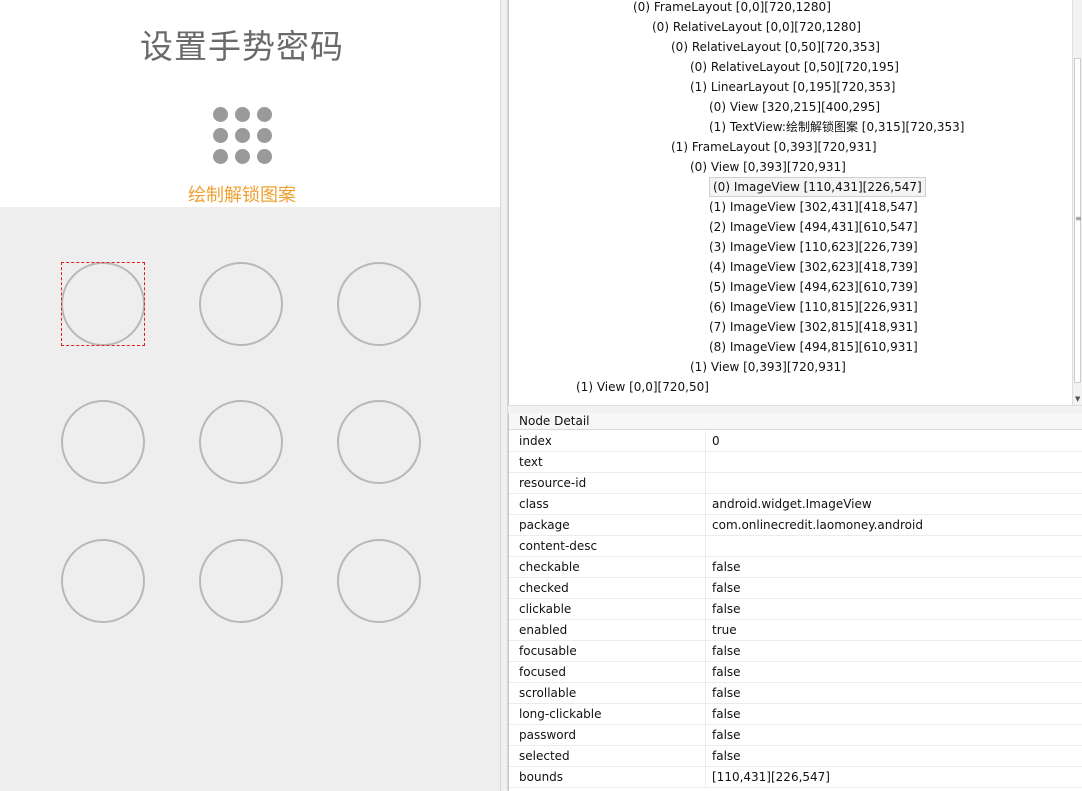 This screenshot has width=1082, height=791. Describe the element at coordinates (535, 441) in the screenshot. I see `detail-key: index` at that location.